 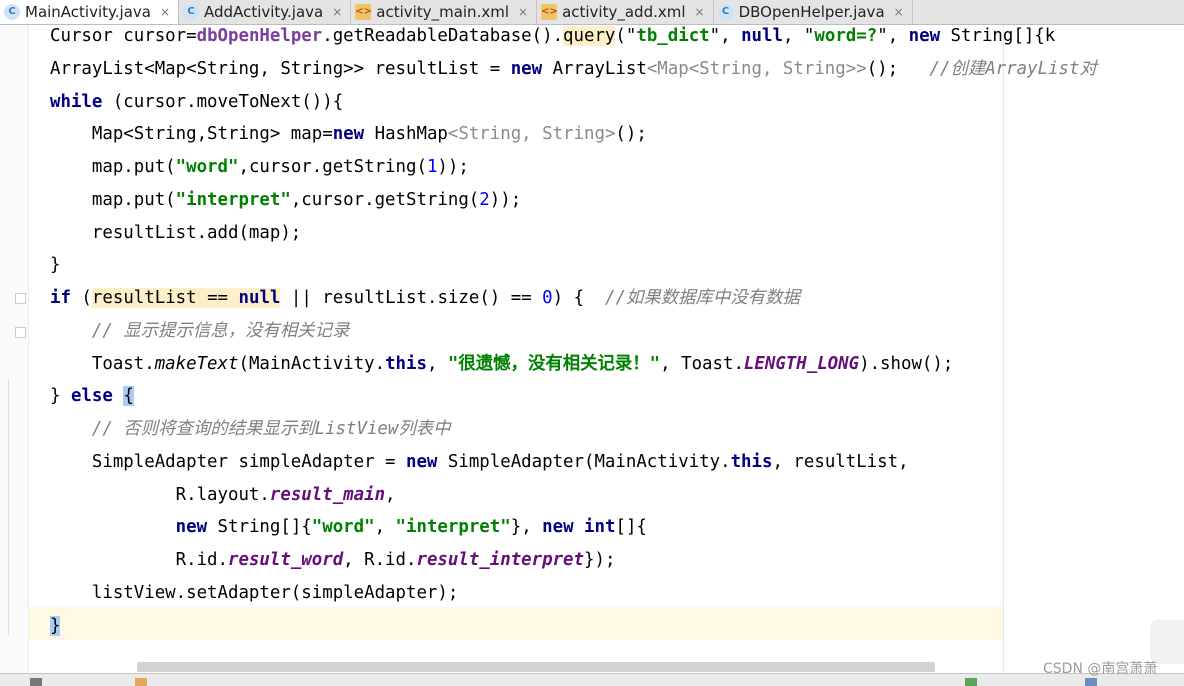 I want to click on code-token: String[]{k, so click(x=998, y=36).